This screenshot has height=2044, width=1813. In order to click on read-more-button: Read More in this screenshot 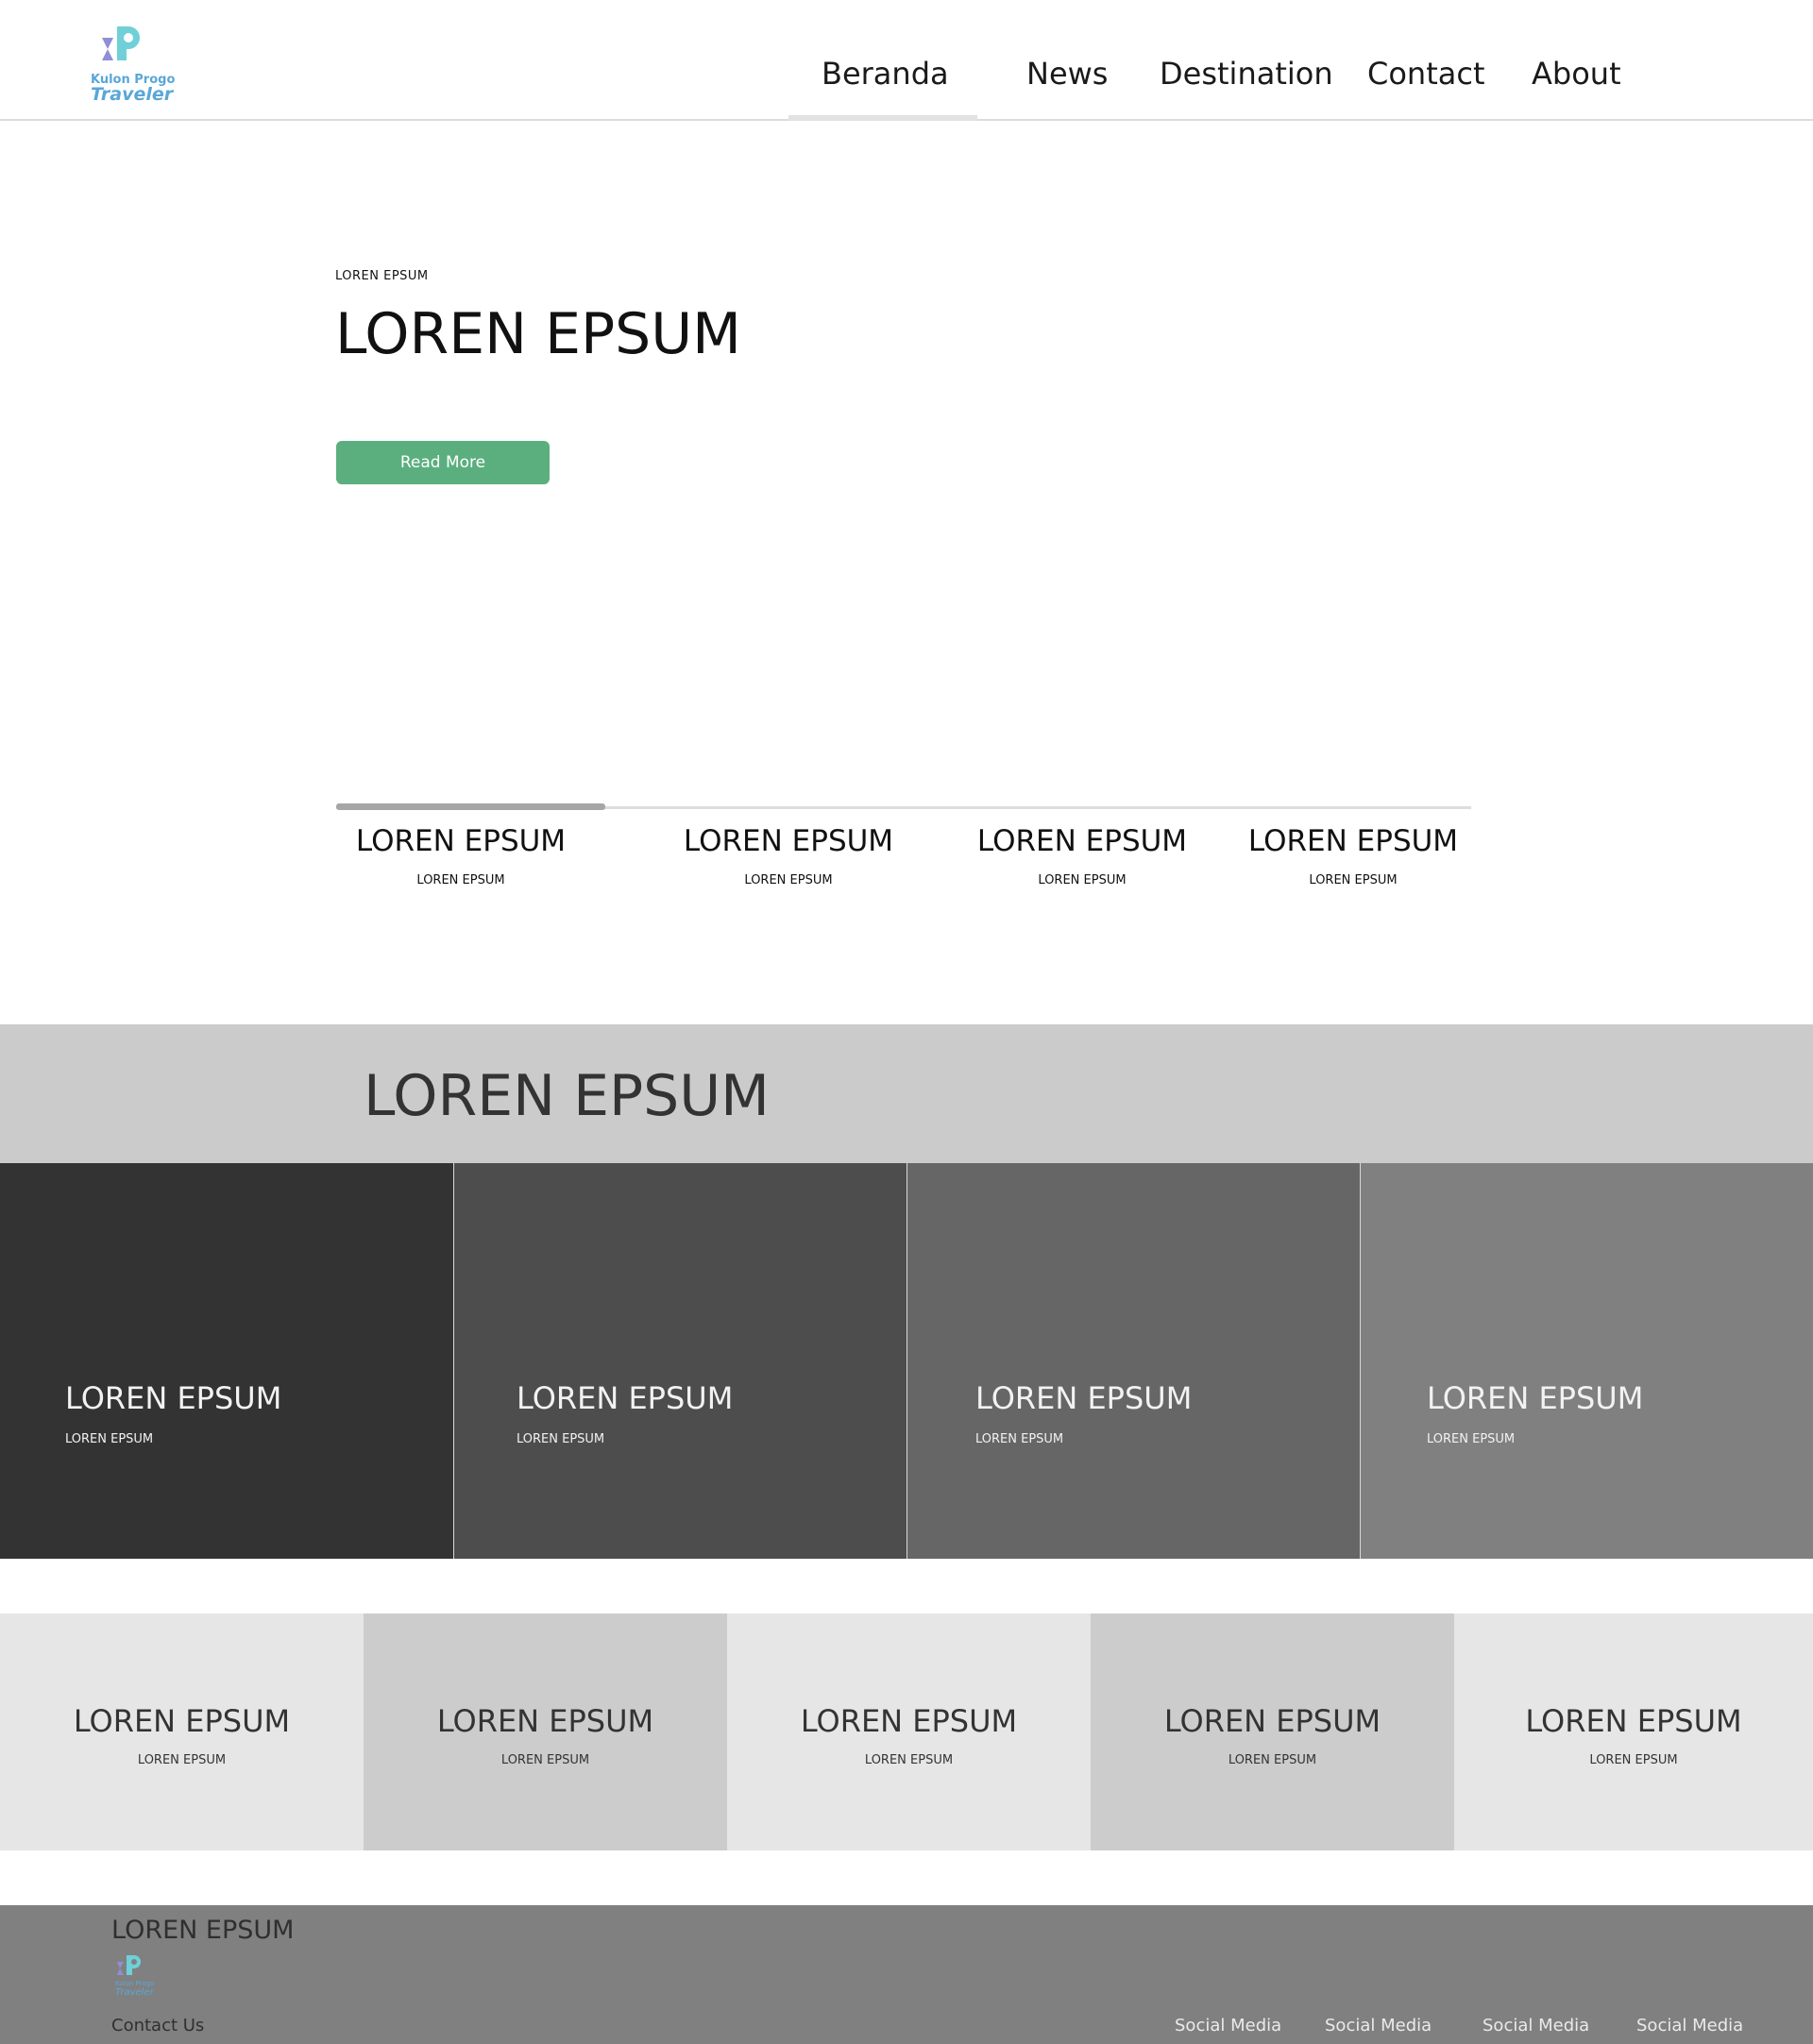, I will do `click(443, 463)`.